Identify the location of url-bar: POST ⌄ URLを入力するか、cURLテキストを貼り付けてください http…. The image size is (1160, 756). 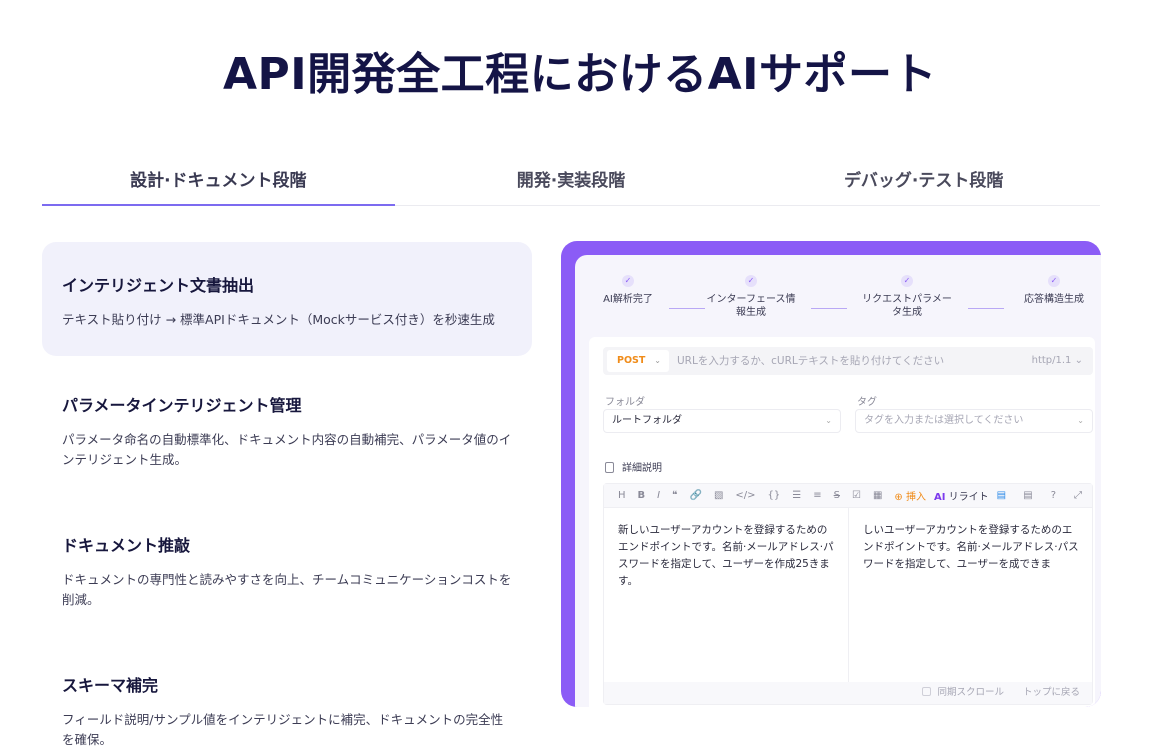
(848, 361).